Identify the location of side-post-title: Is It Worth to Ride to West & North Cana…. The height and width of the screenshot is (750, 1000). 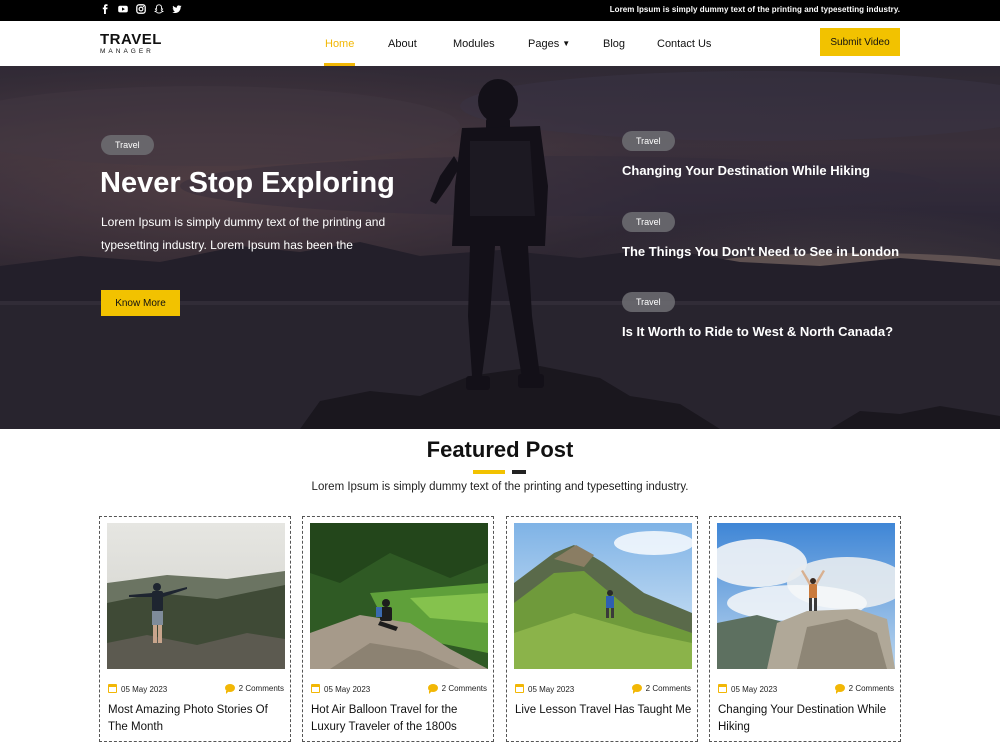
(757, 331).